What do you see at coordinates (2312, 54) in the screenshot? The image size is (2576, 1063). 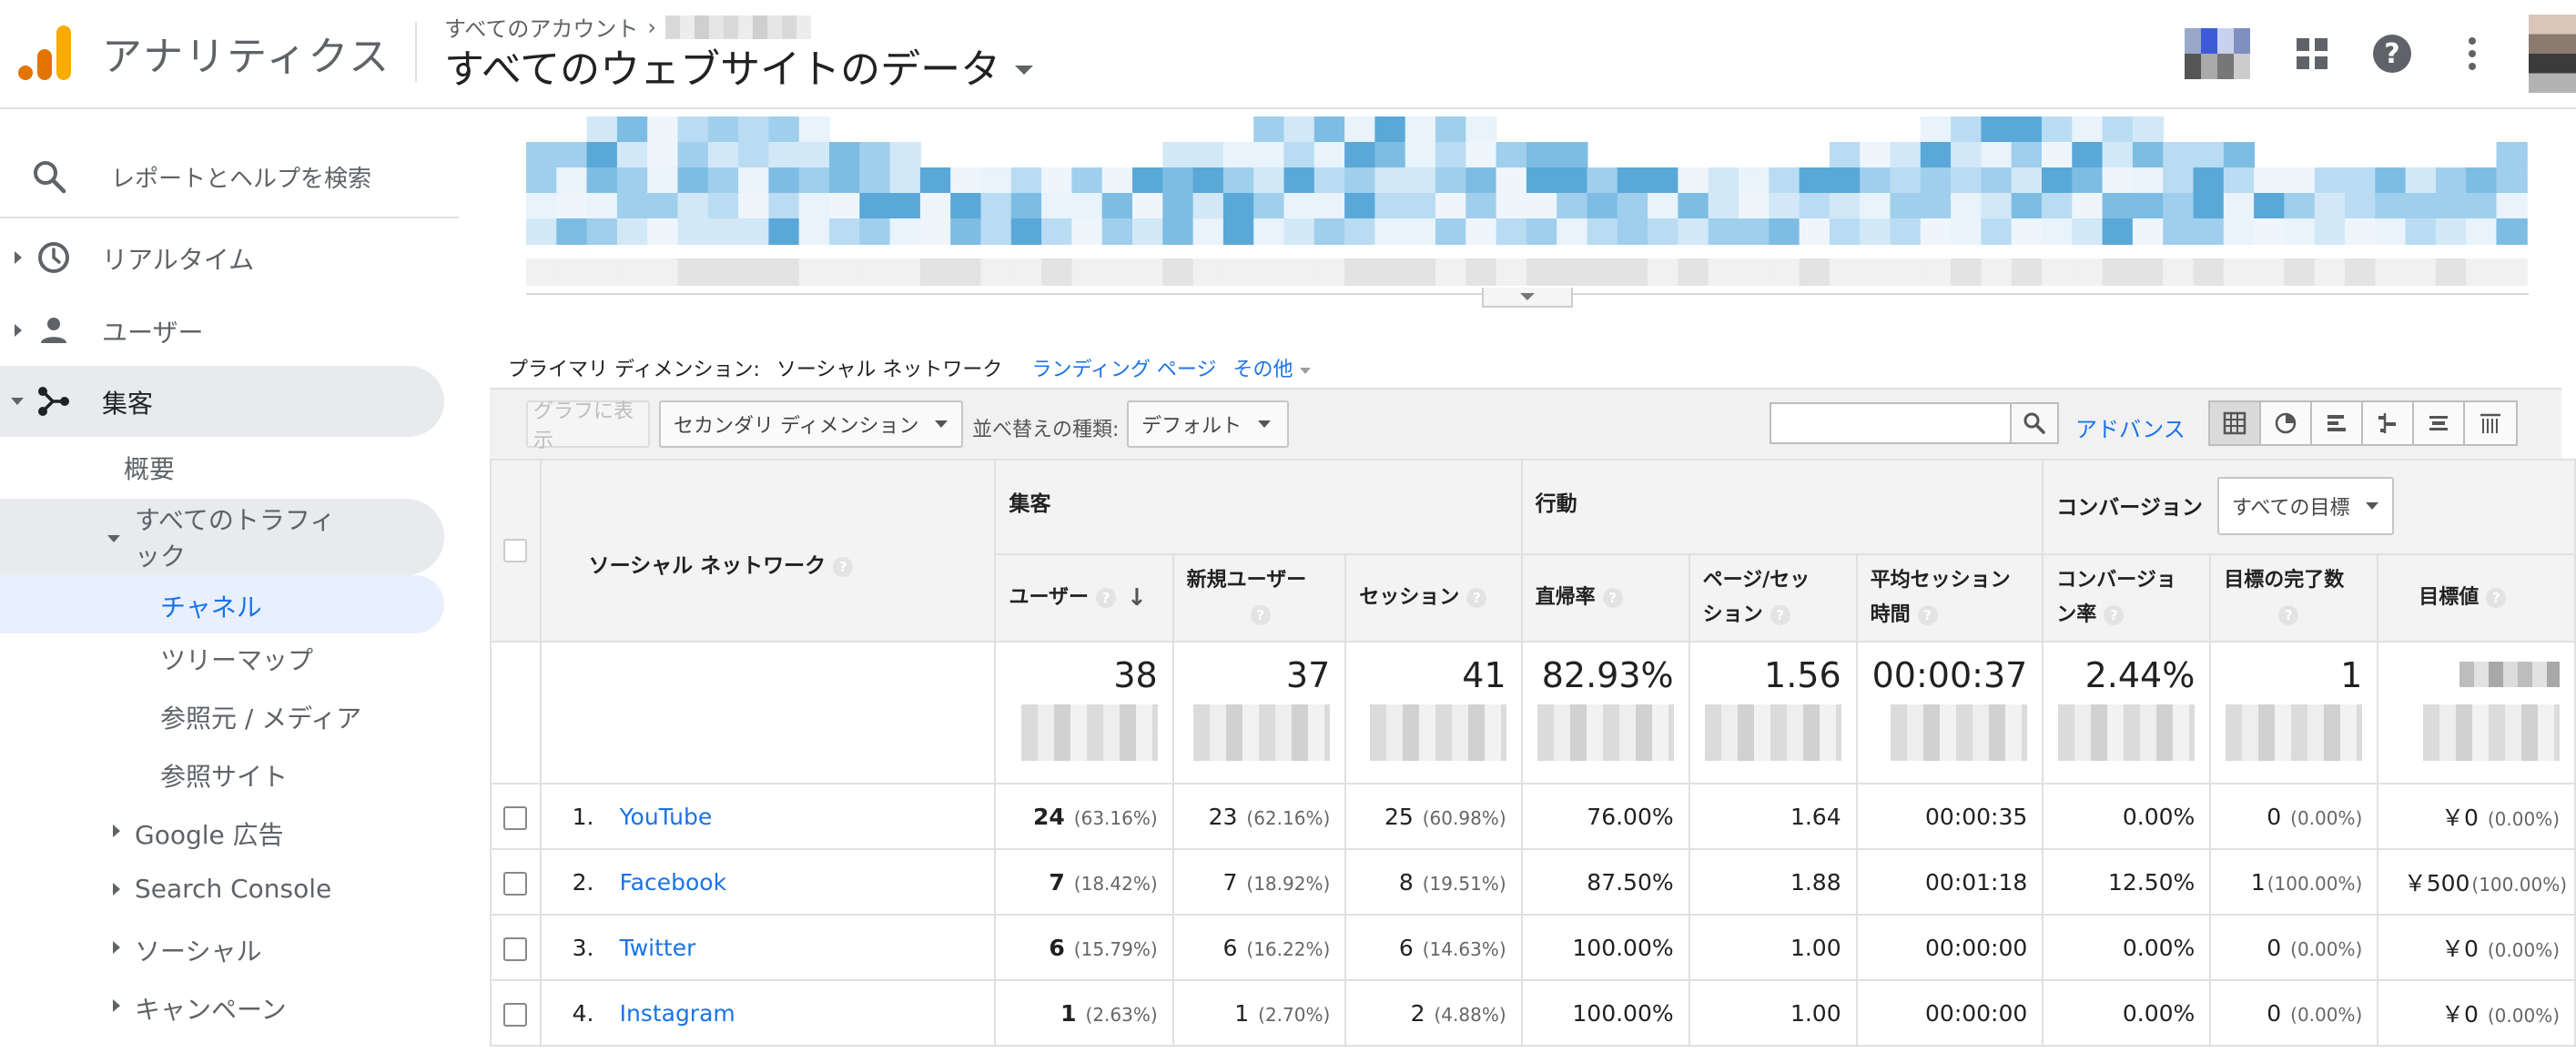 I see `apps-button` at bounding box center [2312, 54].